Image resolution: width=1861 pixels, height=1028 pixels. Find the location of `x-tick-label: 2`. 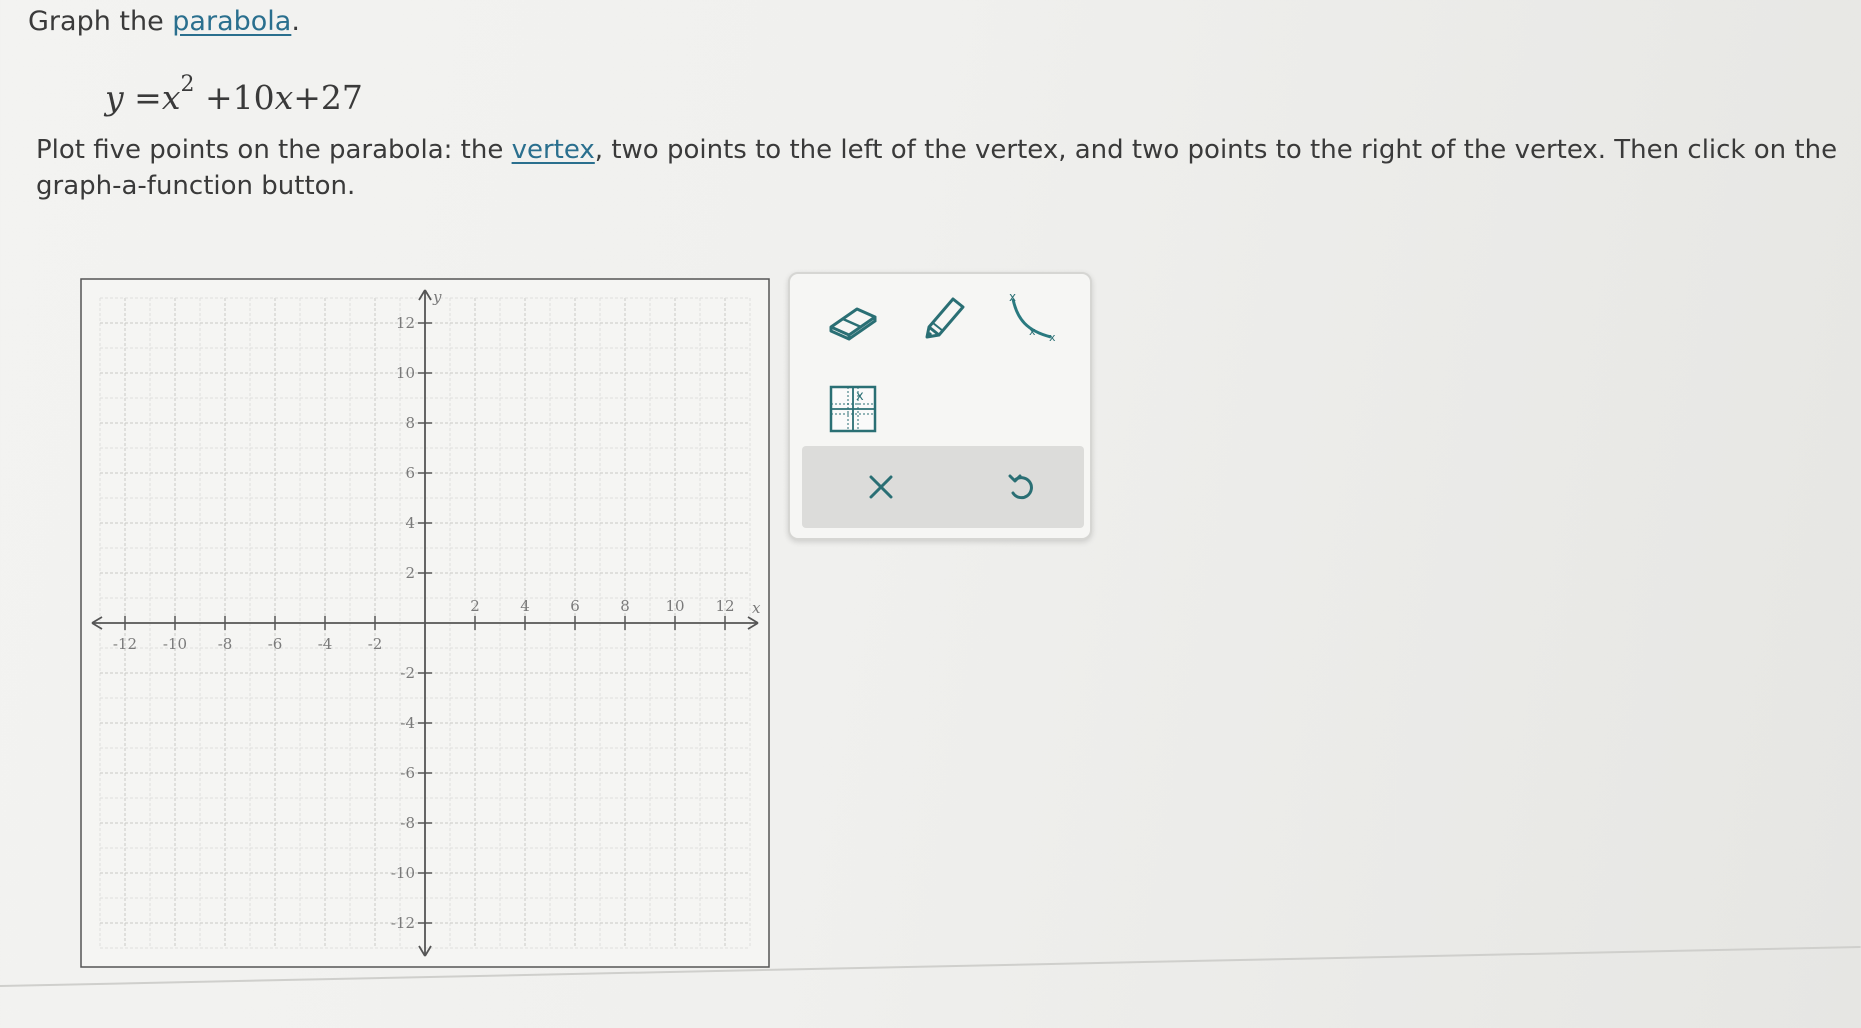

x-tick-label: 2 is located at coordinates (475, 606).